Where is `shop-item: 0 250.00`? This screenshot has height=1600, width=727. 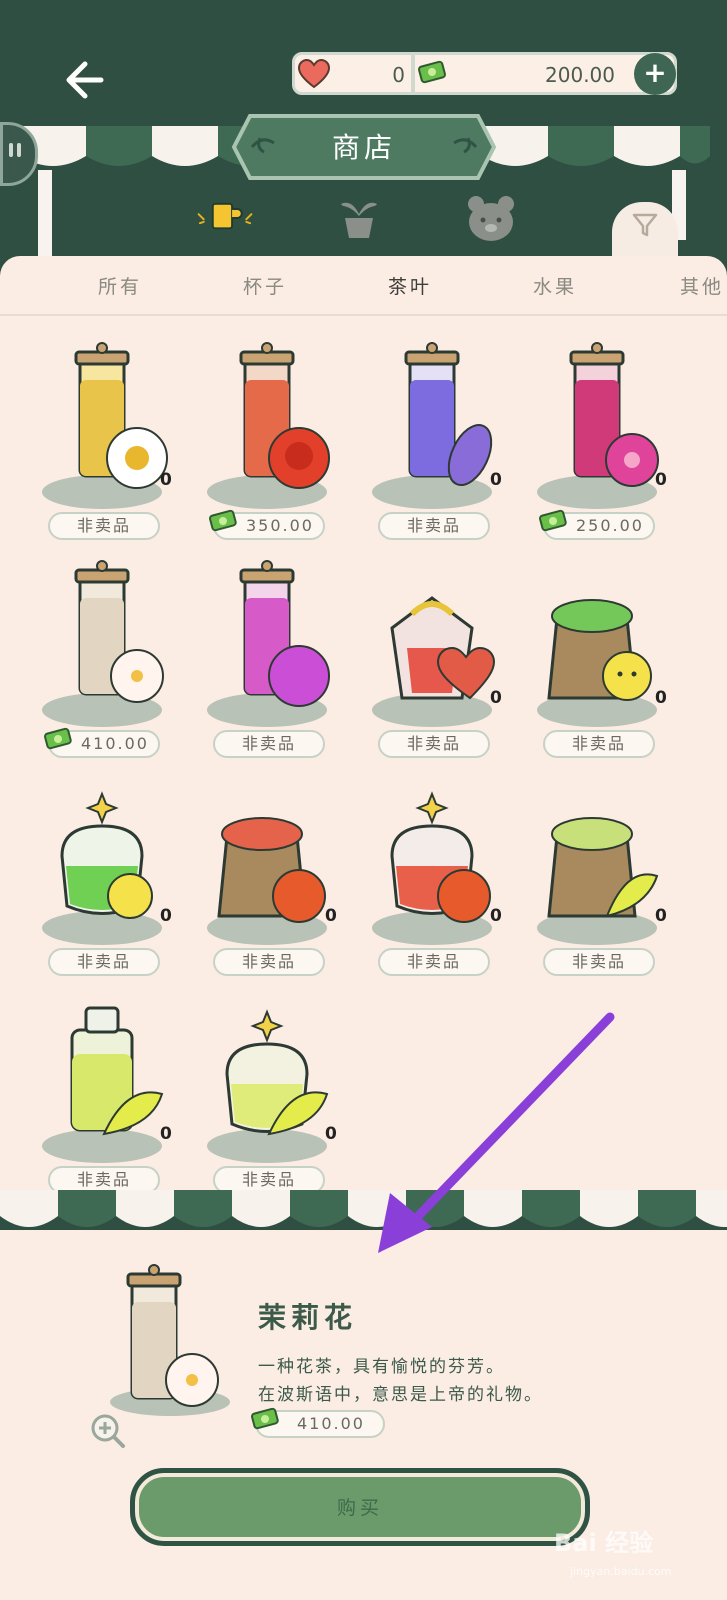
shop-item: 0 250.00 is located at coordinates (602, 440).